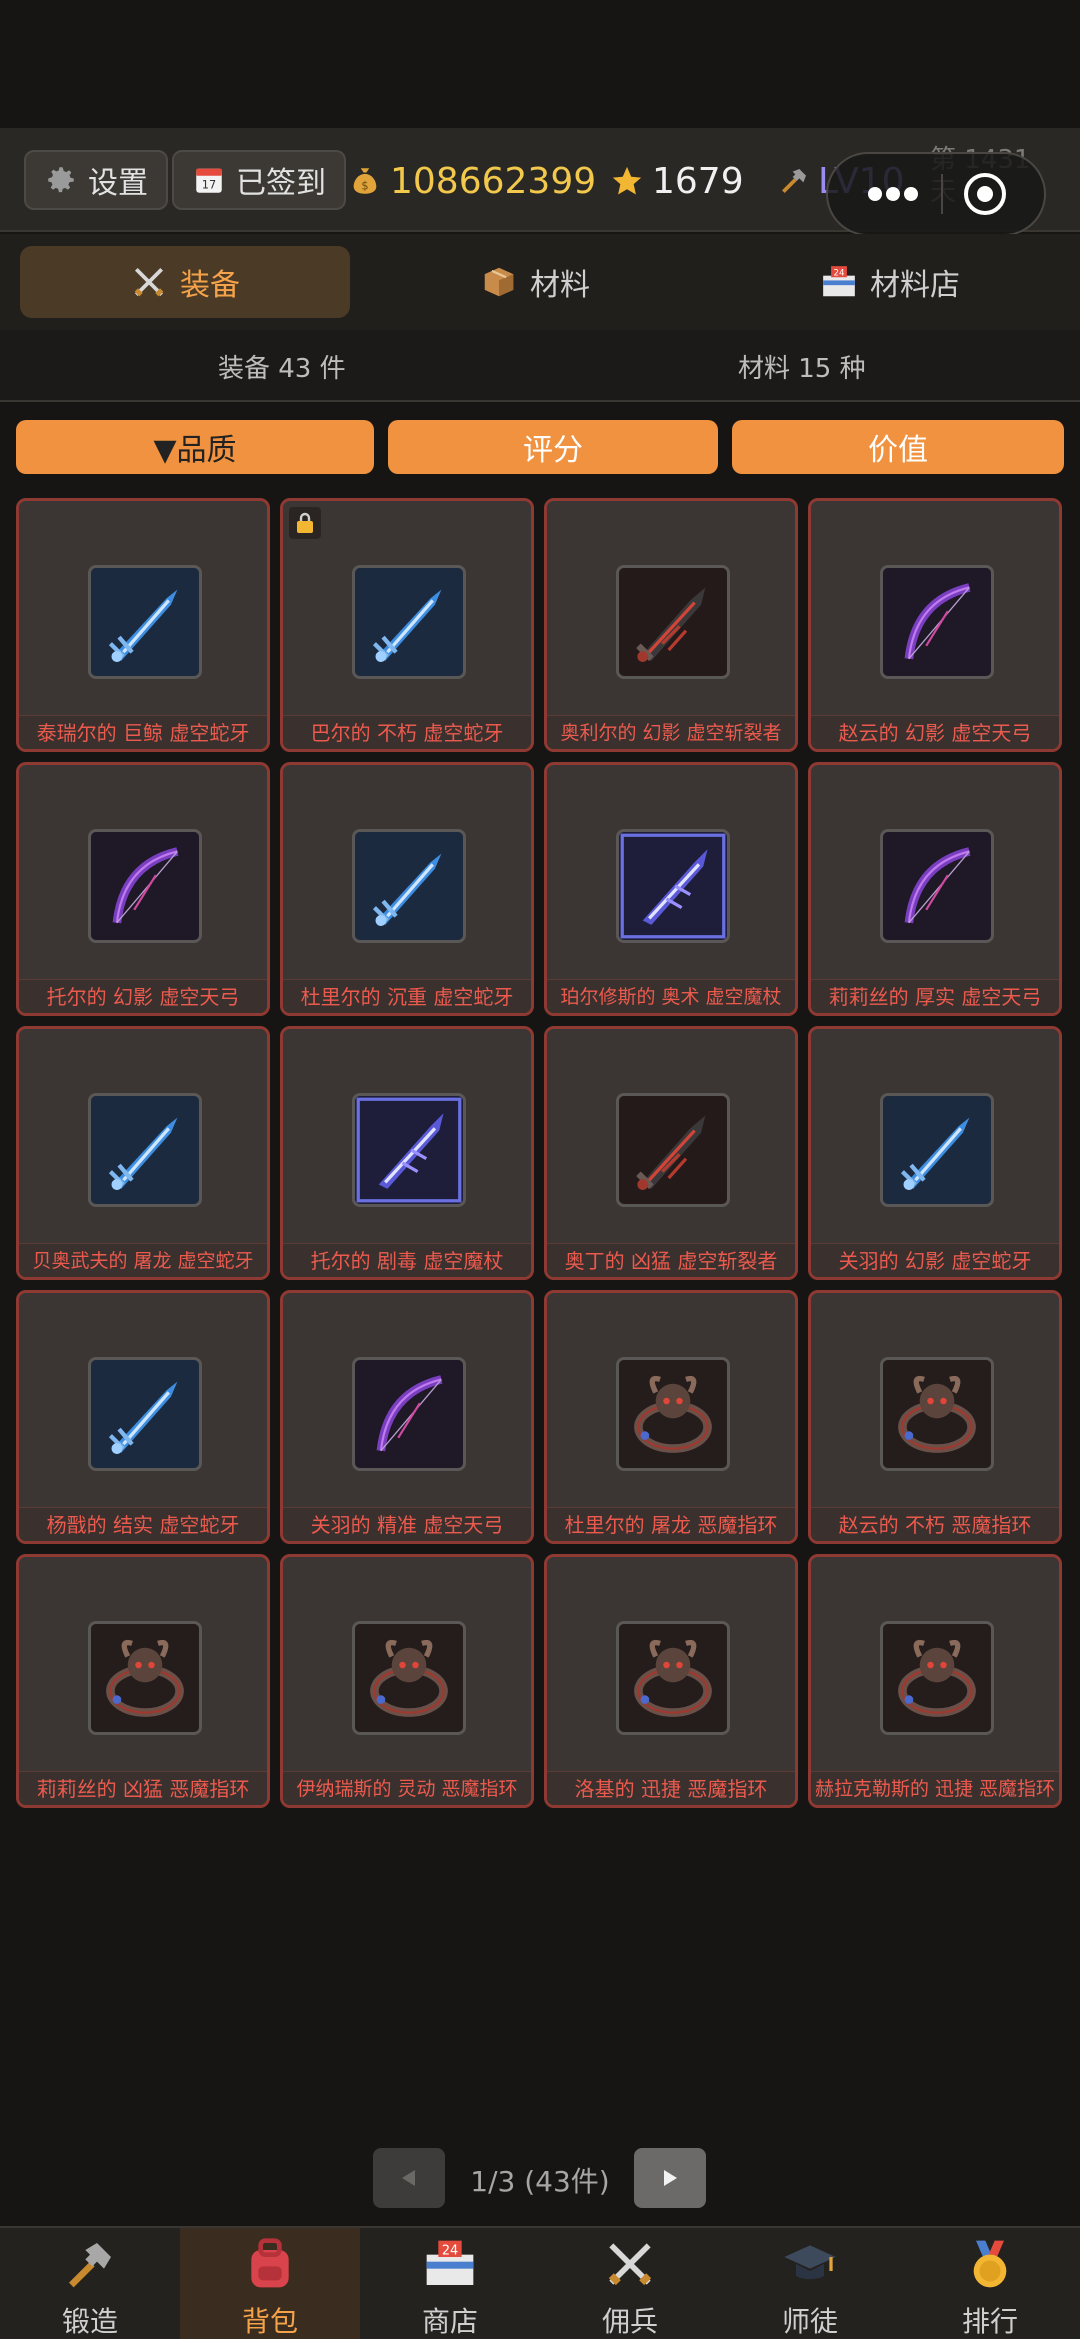  What do you see at coordinates (629, 2321) in the screenshot?
I see `nav-mercenary-label: 佣兵` at bounding box center [629, 2321].